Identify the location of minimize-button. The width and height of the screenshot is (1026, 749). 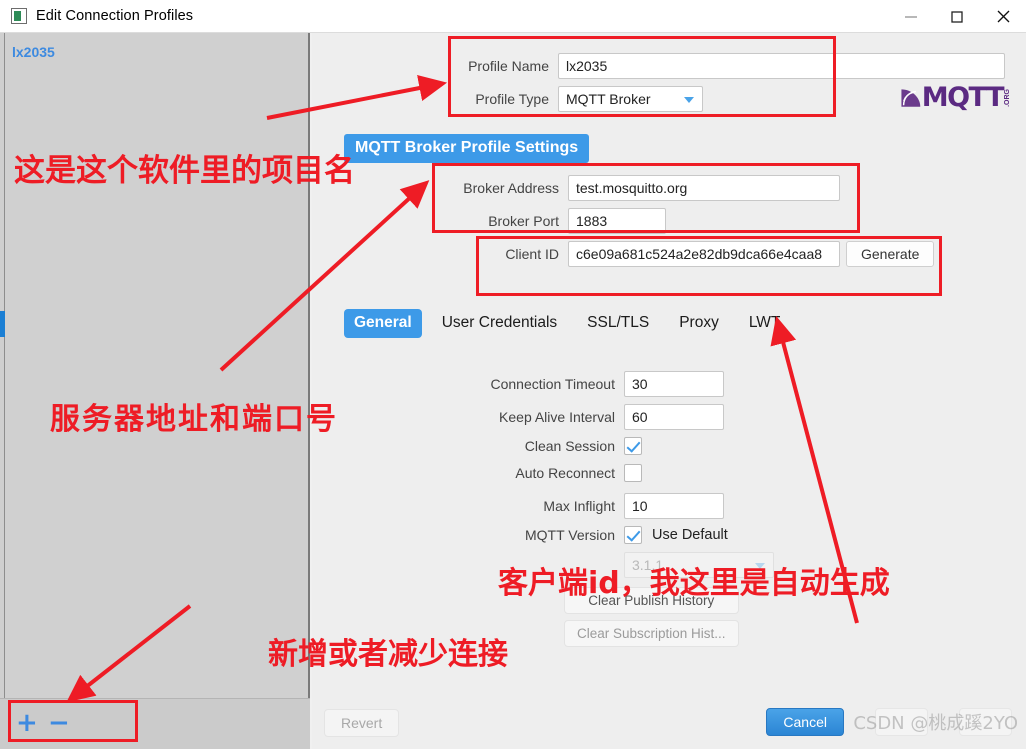
(911, 16).